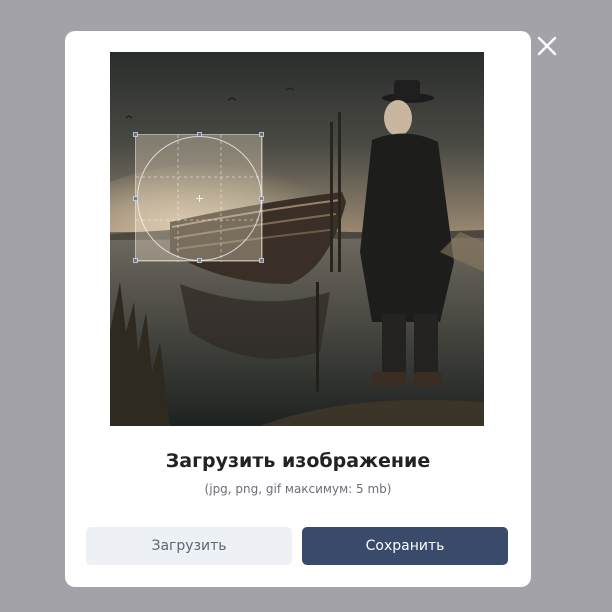 This screenshot has width=612, height=612. Describe the element at coordinates (189, 546) in the screenshot. I see `upload-button: Загрузить` at that location.